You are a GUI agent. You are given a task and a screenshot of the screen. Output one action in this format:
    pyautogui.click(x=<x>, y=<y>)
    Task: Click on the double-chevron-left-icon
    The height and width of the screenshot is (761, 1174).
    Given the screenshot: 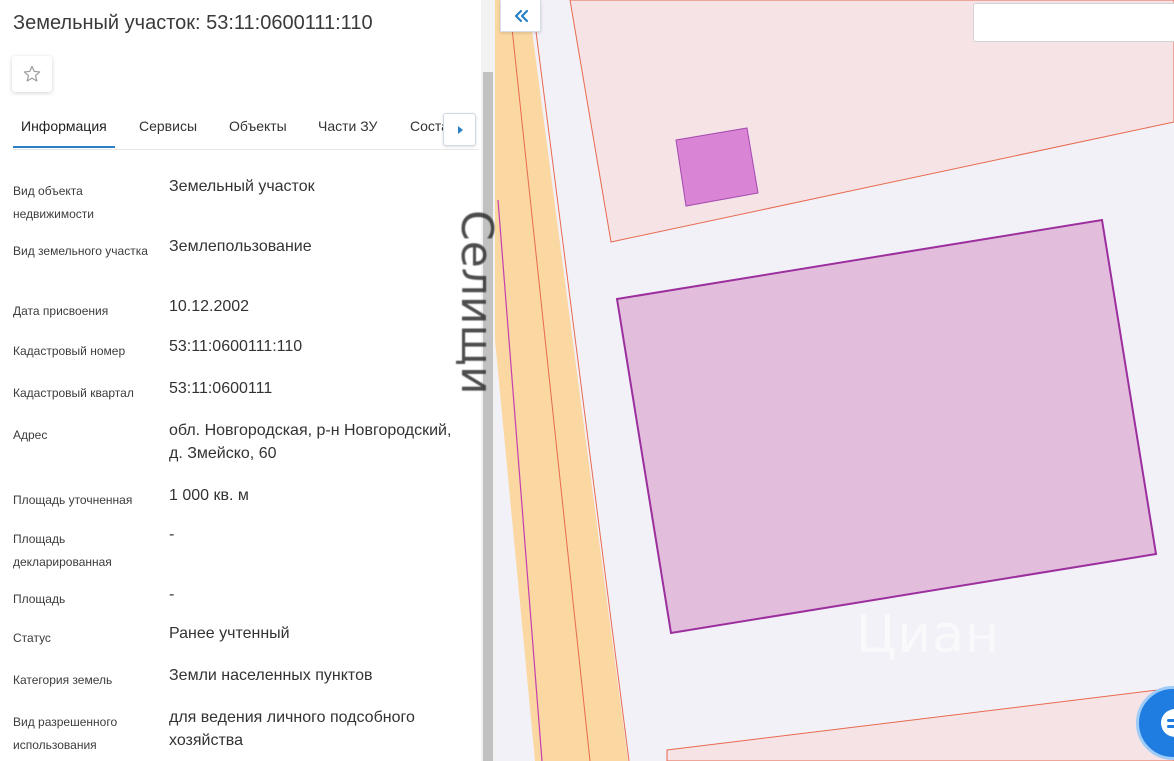 What is the action you would take?
    pyautogui.click(x=521, y=15)
    